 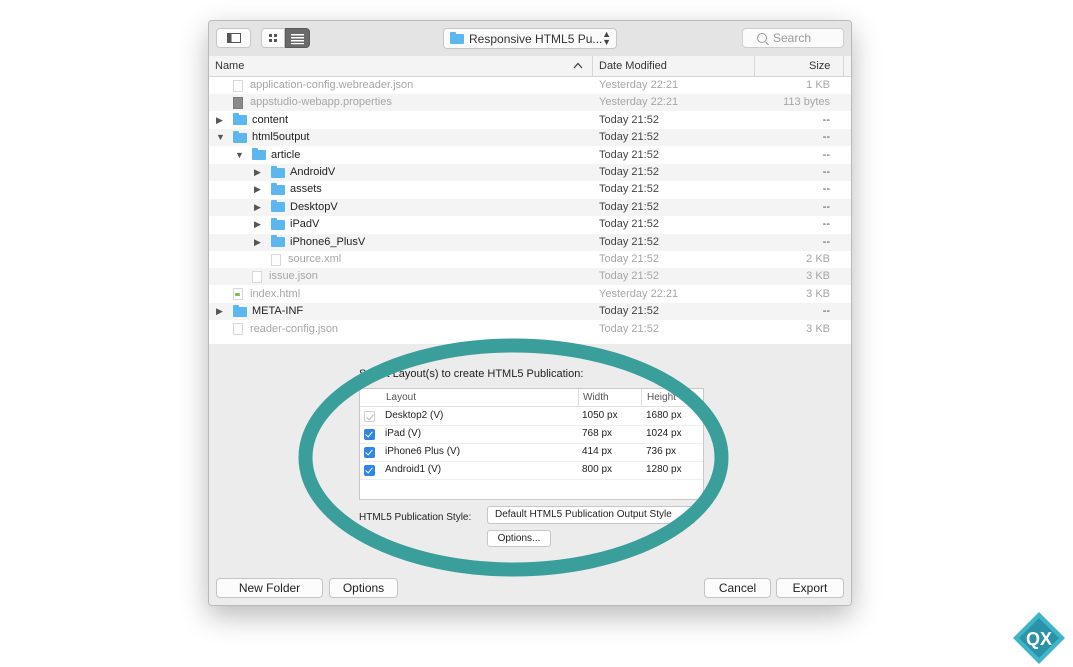 I want to click on list-icon, so click(x=297, y=39).